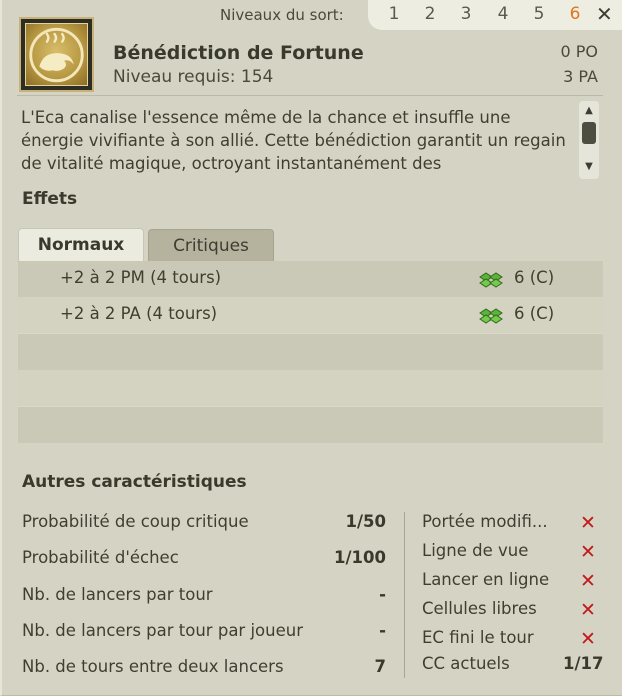 The image size is (622, 696). Describe the element at coordinates (430, 14) in the screenshot. I see `level-2-tab: 2` at that location.